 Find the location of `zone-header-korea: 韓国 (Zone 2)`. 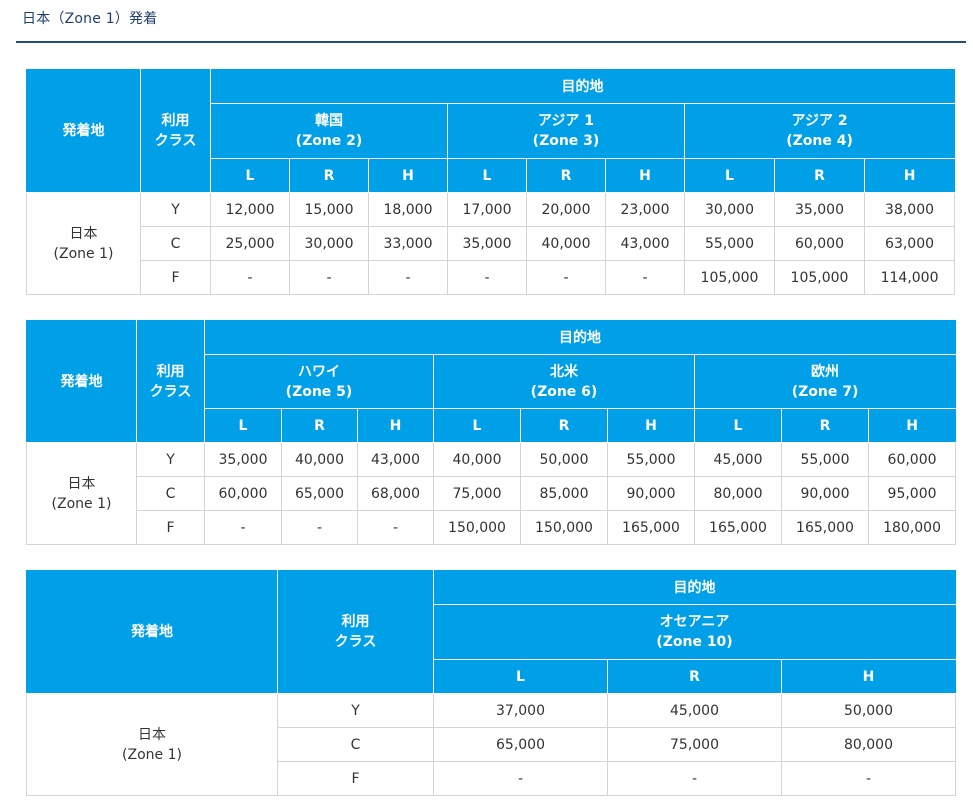

zone-header-korea: 韓国 (Zone 2) is located at coordinates (329, 131).